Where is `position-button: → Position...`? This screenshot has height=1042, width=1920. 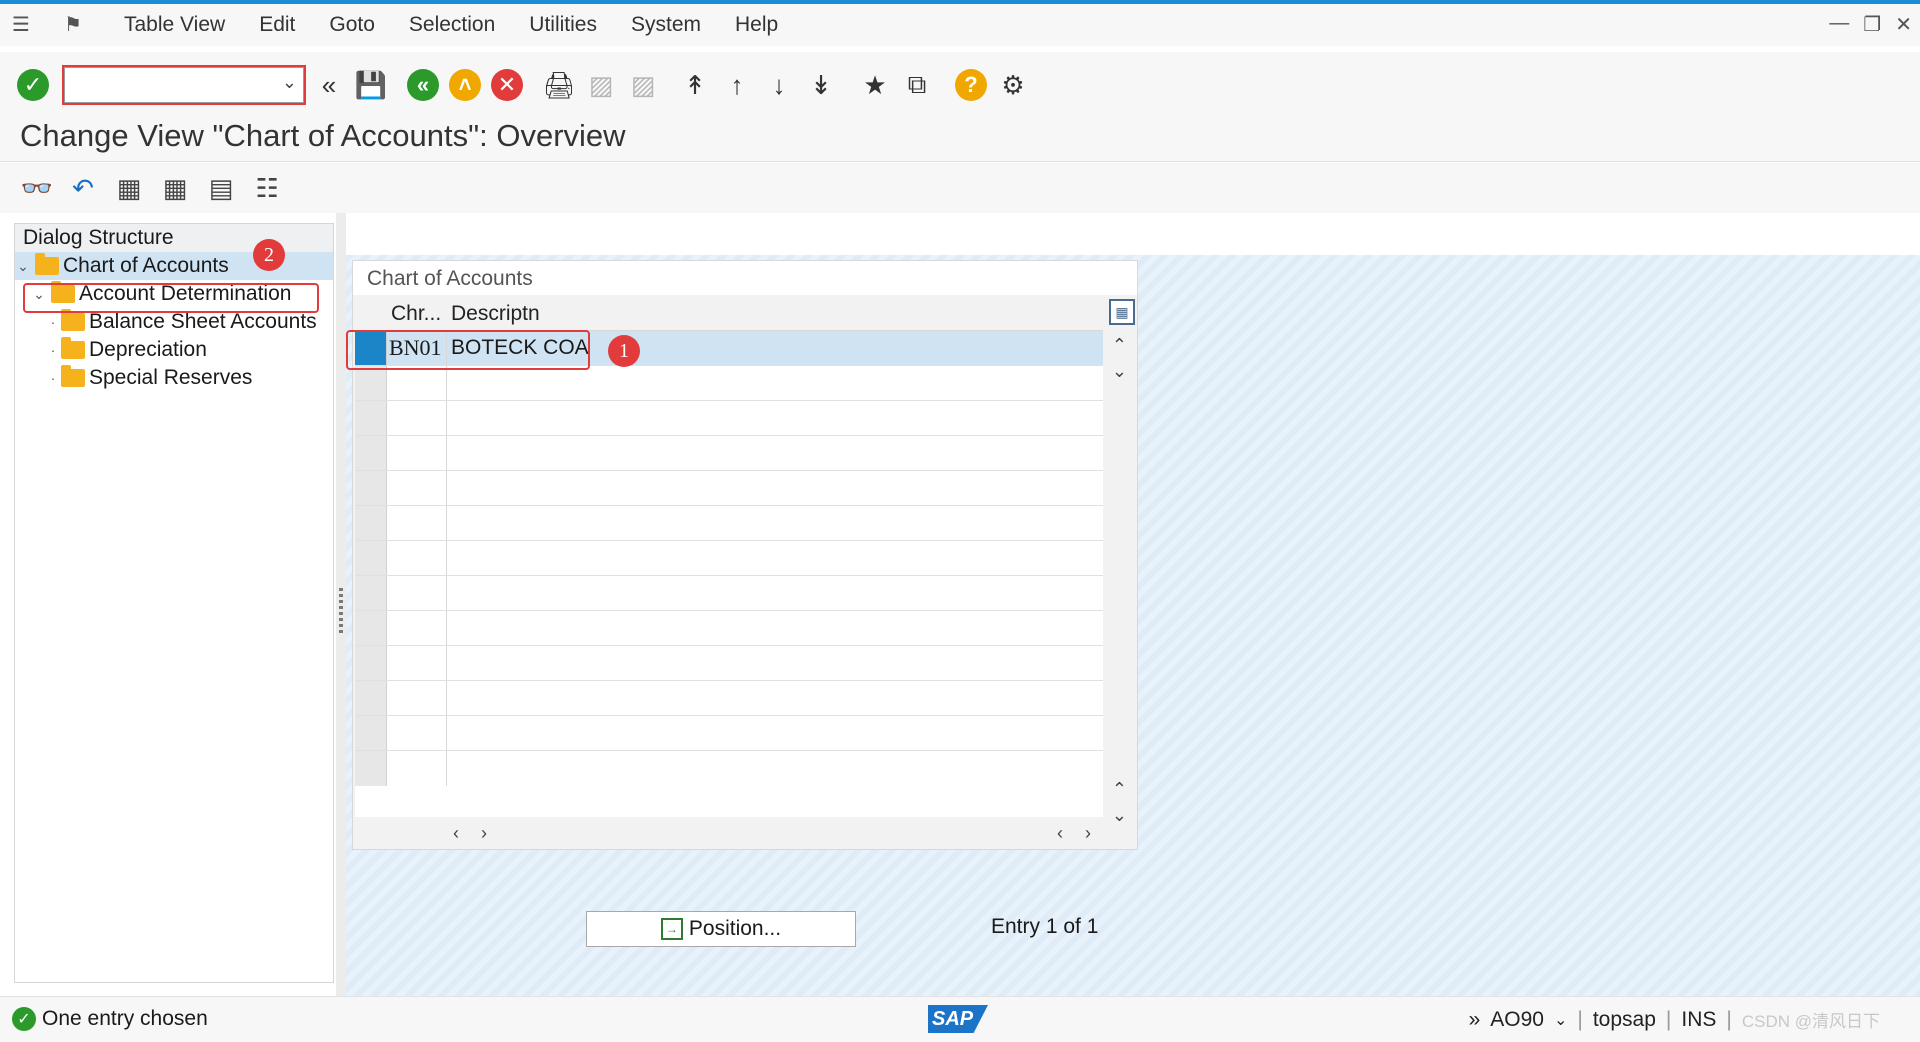 position-button: → Position... is located at coordinates (721, 929).